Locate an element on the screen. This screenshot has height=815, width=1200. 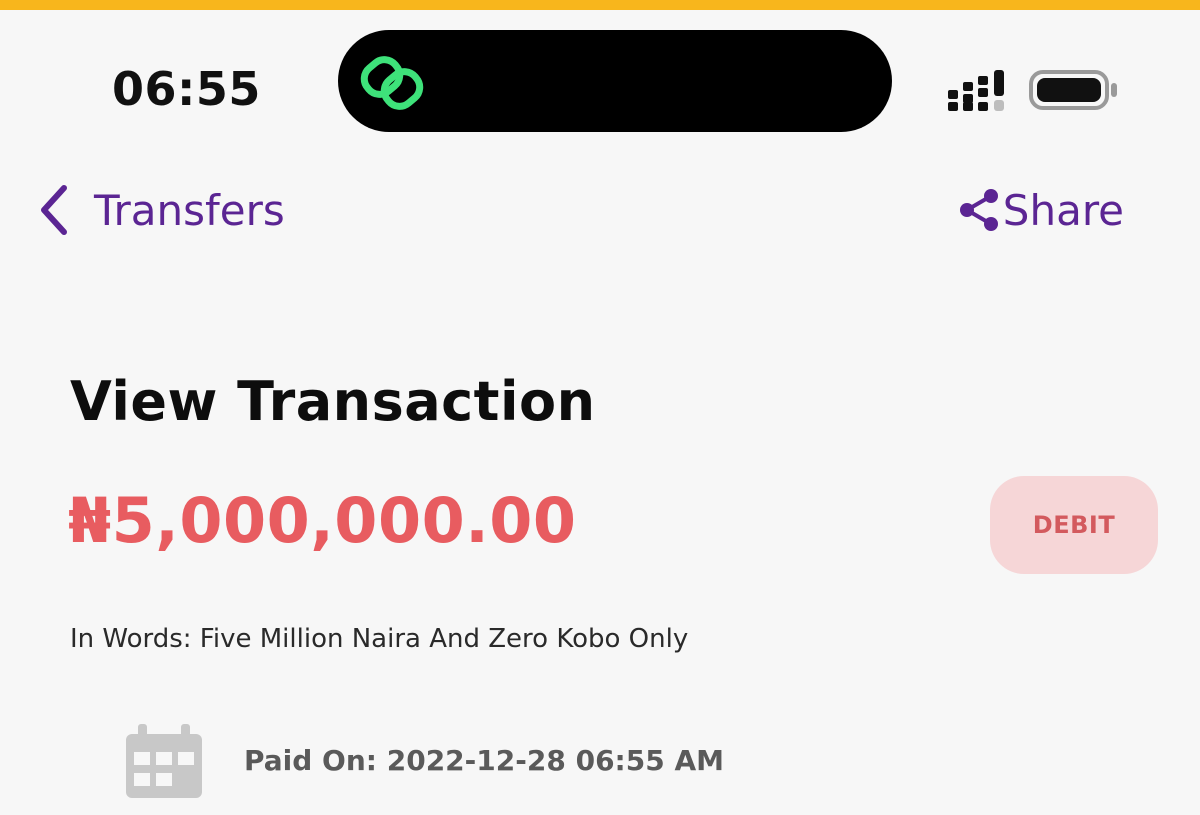
back-to-transfers-button: Transfers is located at coordinates (160, 210).